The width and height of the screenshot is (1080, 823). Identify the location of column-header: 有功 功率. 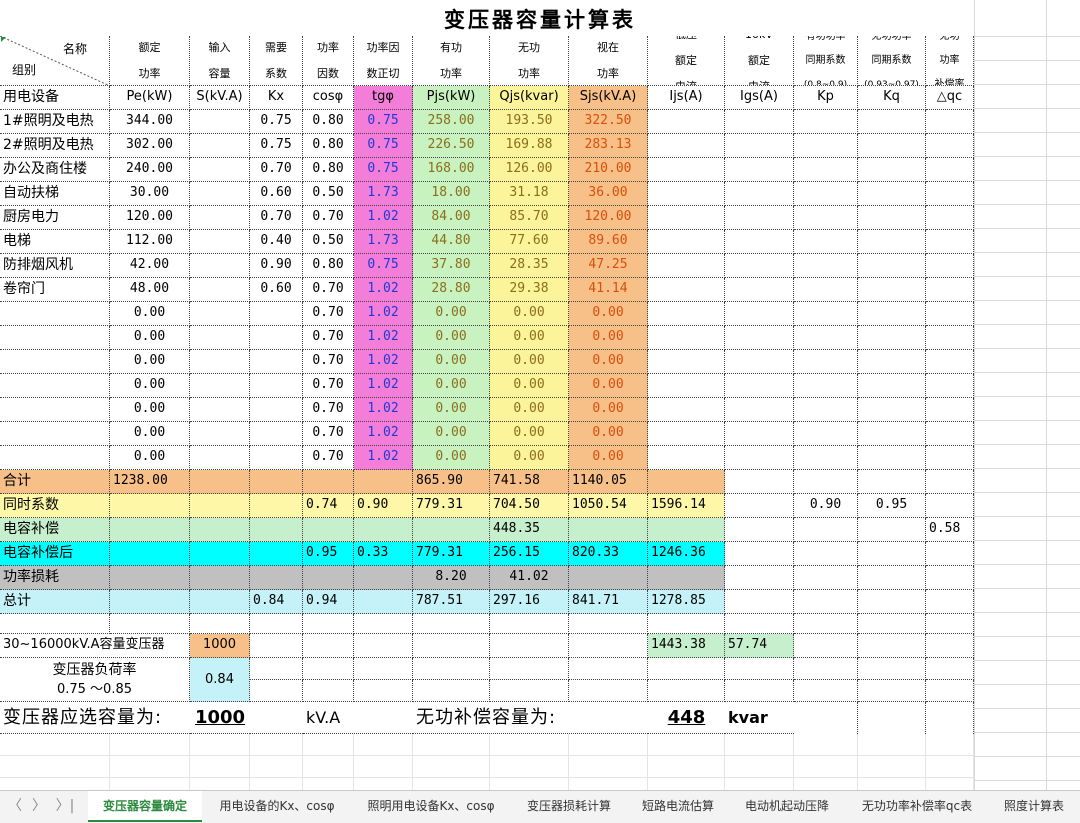
(451, 61).